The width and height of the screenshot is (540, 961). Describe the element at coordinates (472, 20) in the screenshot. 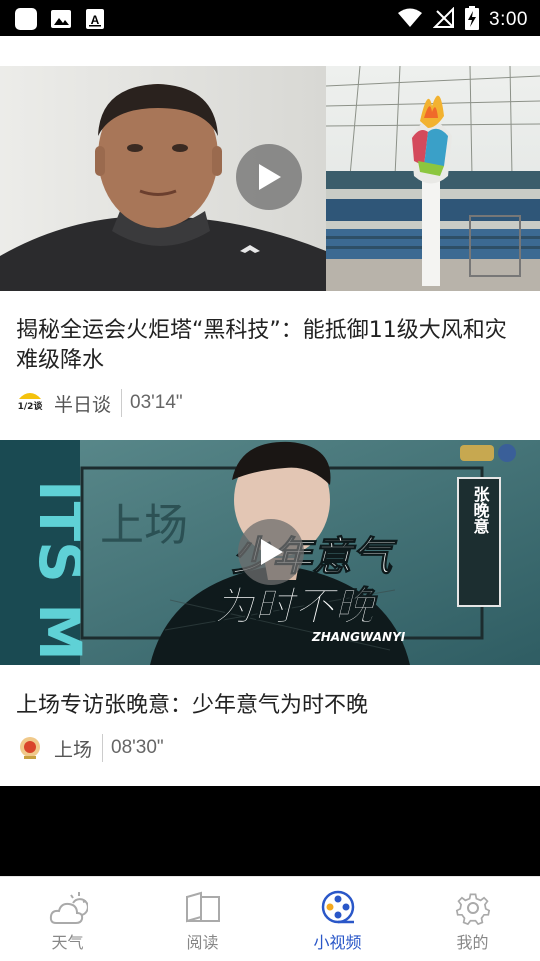

I see `battery-charging-icon` at that location.